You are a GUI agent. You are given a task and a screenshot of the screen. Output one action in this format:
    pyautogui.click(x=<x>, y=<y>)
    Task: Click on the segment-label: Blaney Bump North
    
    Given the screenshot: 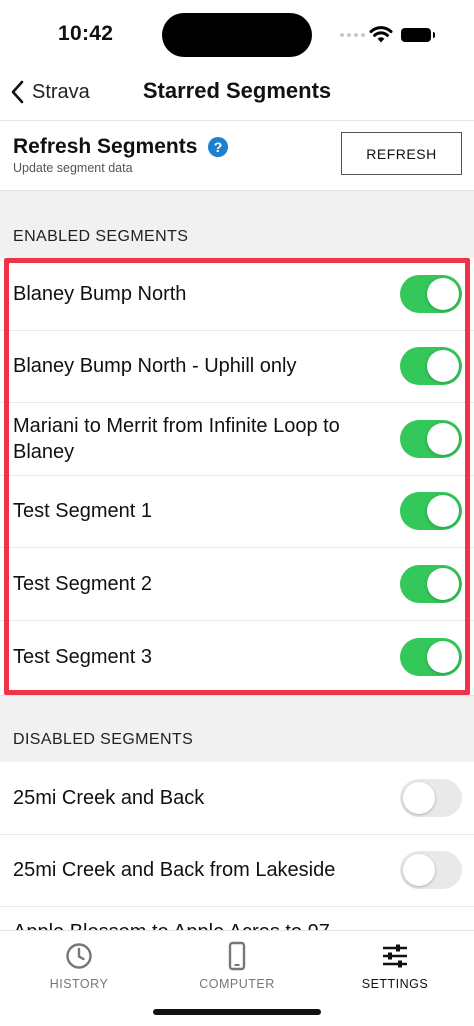 What is the action you would take?
    pyautogui.click(x=100, y=293)
    